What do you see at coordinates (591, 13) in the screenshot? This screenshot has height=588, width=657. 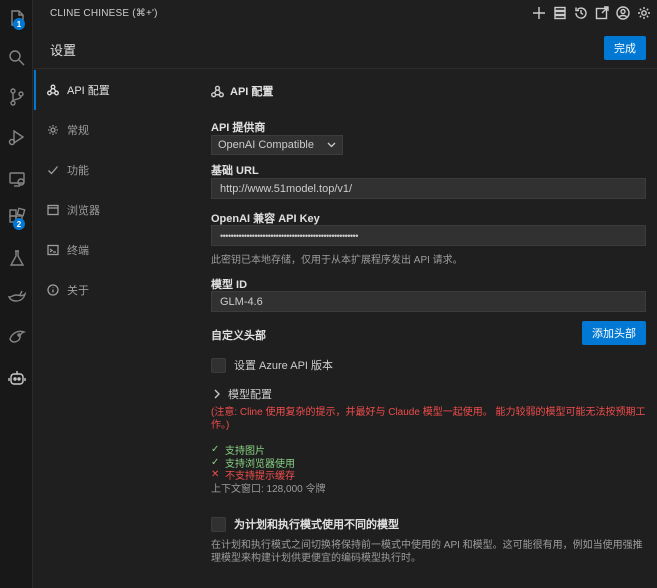 I see `title-actions` at bounding box center [591, 13].